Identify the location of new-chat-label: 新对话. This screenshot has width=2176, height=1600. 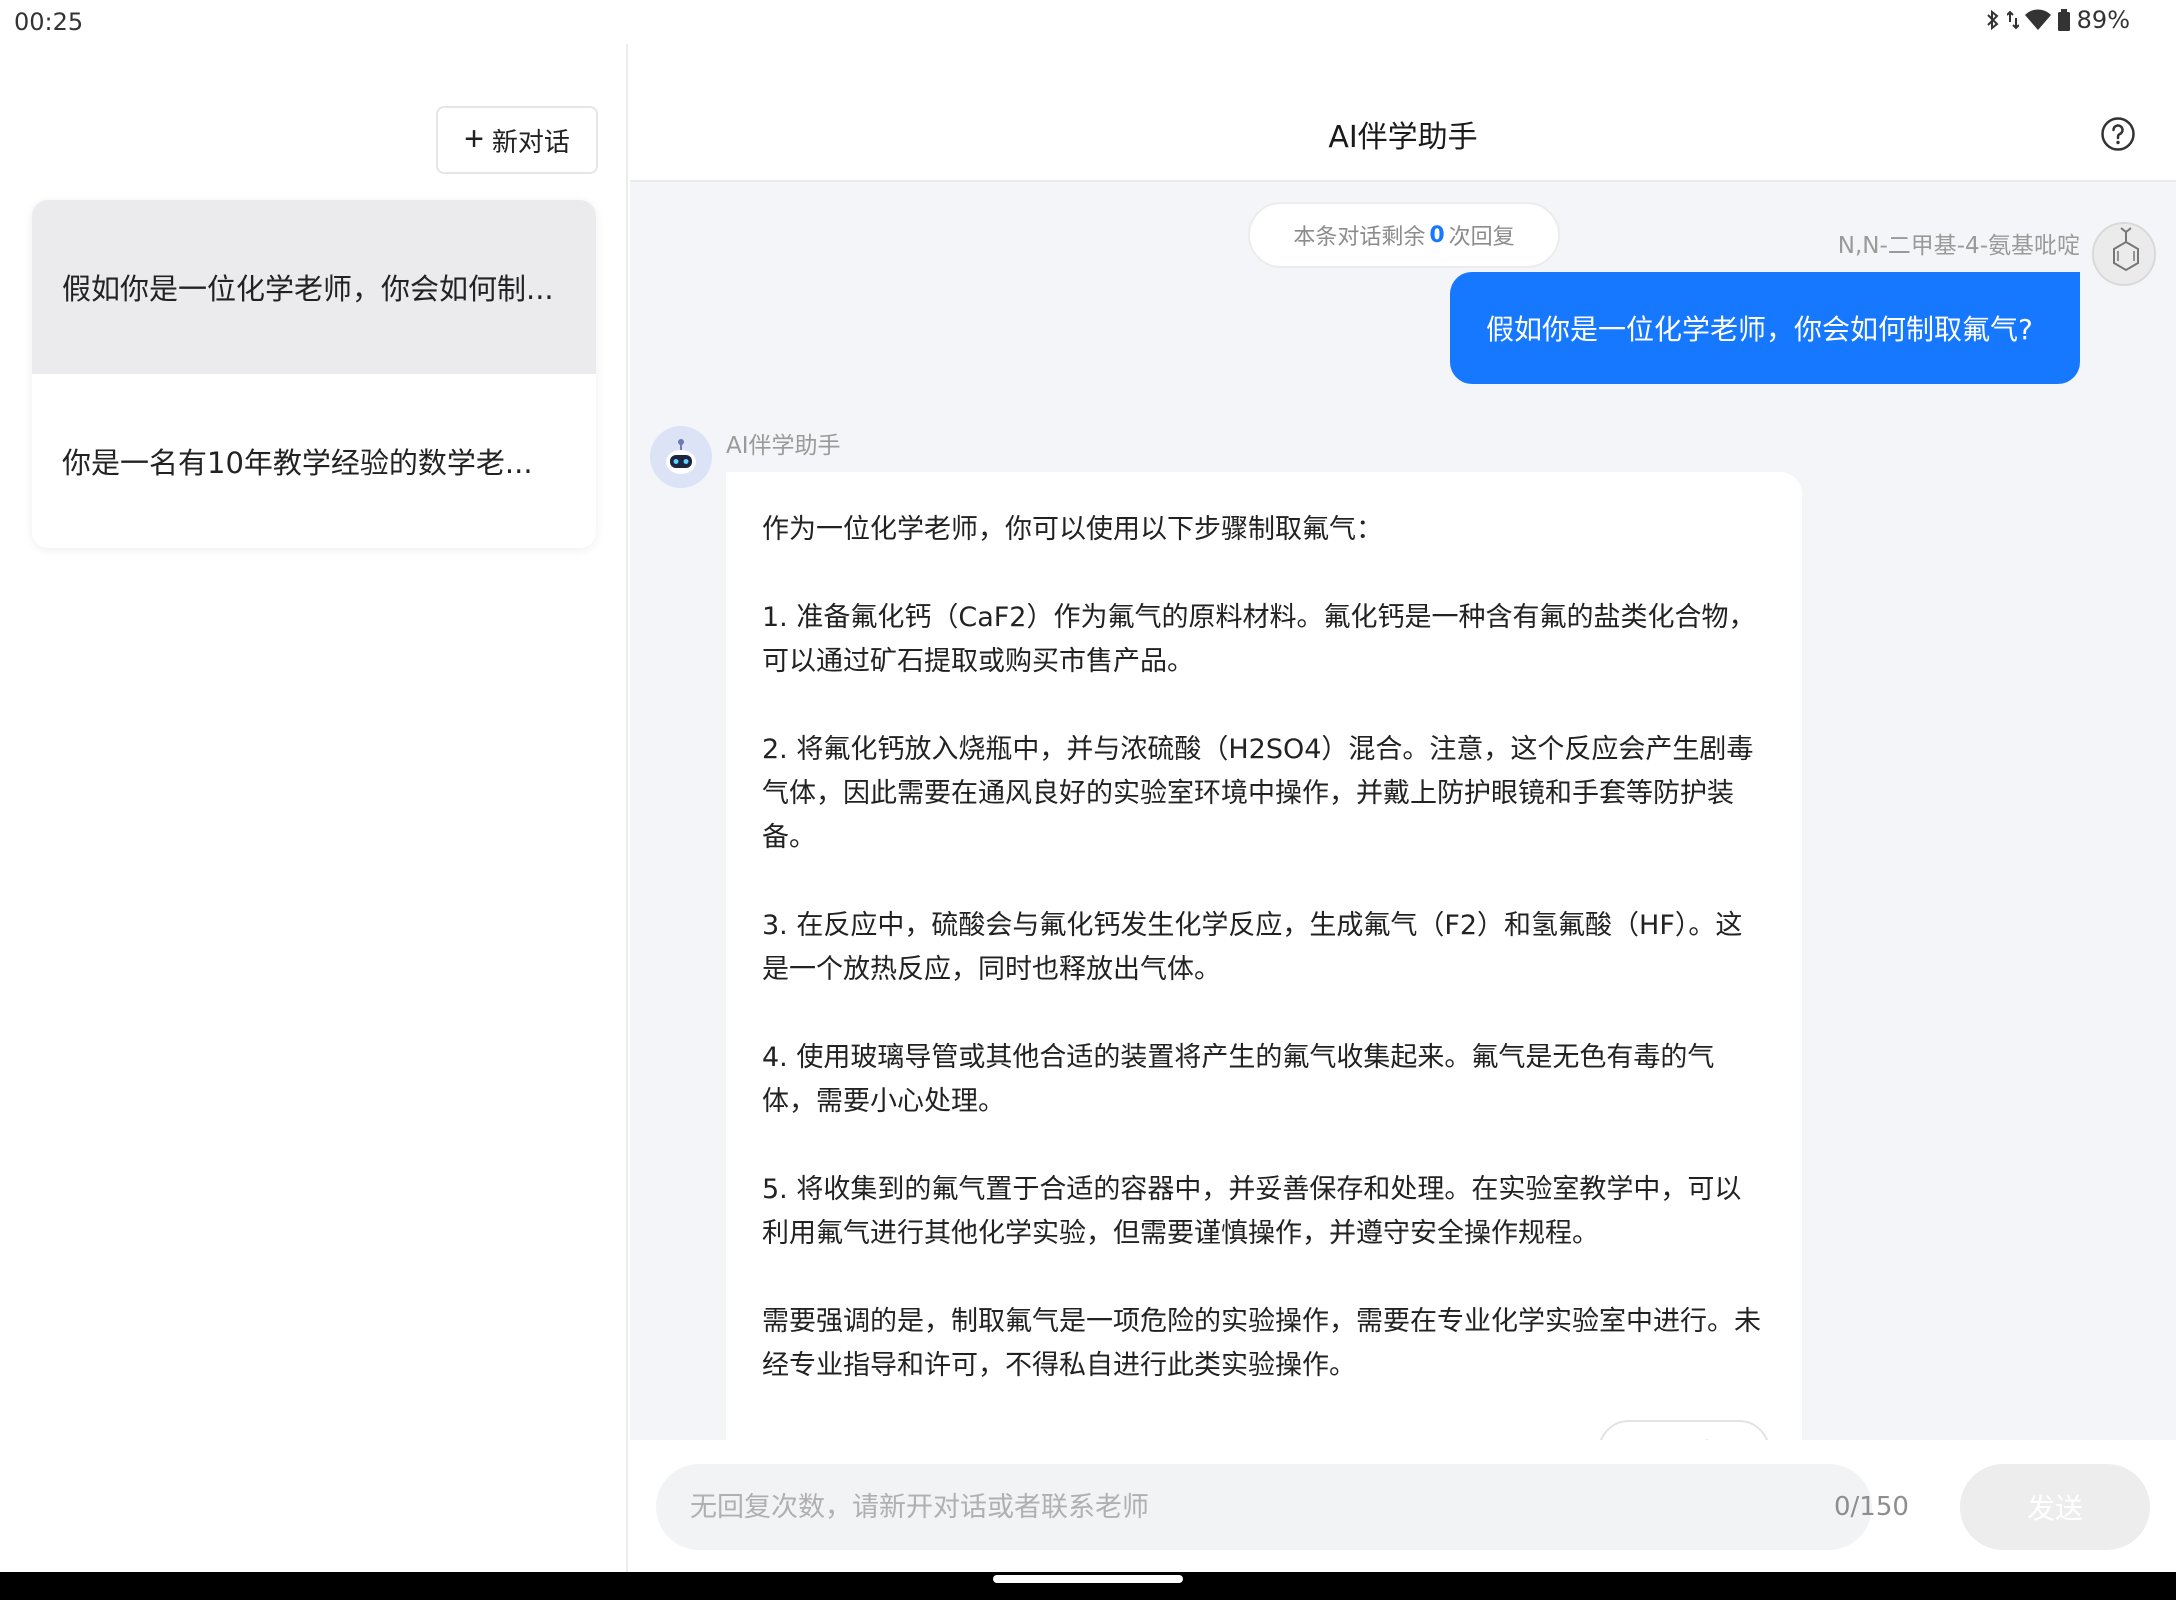
(530, 141).